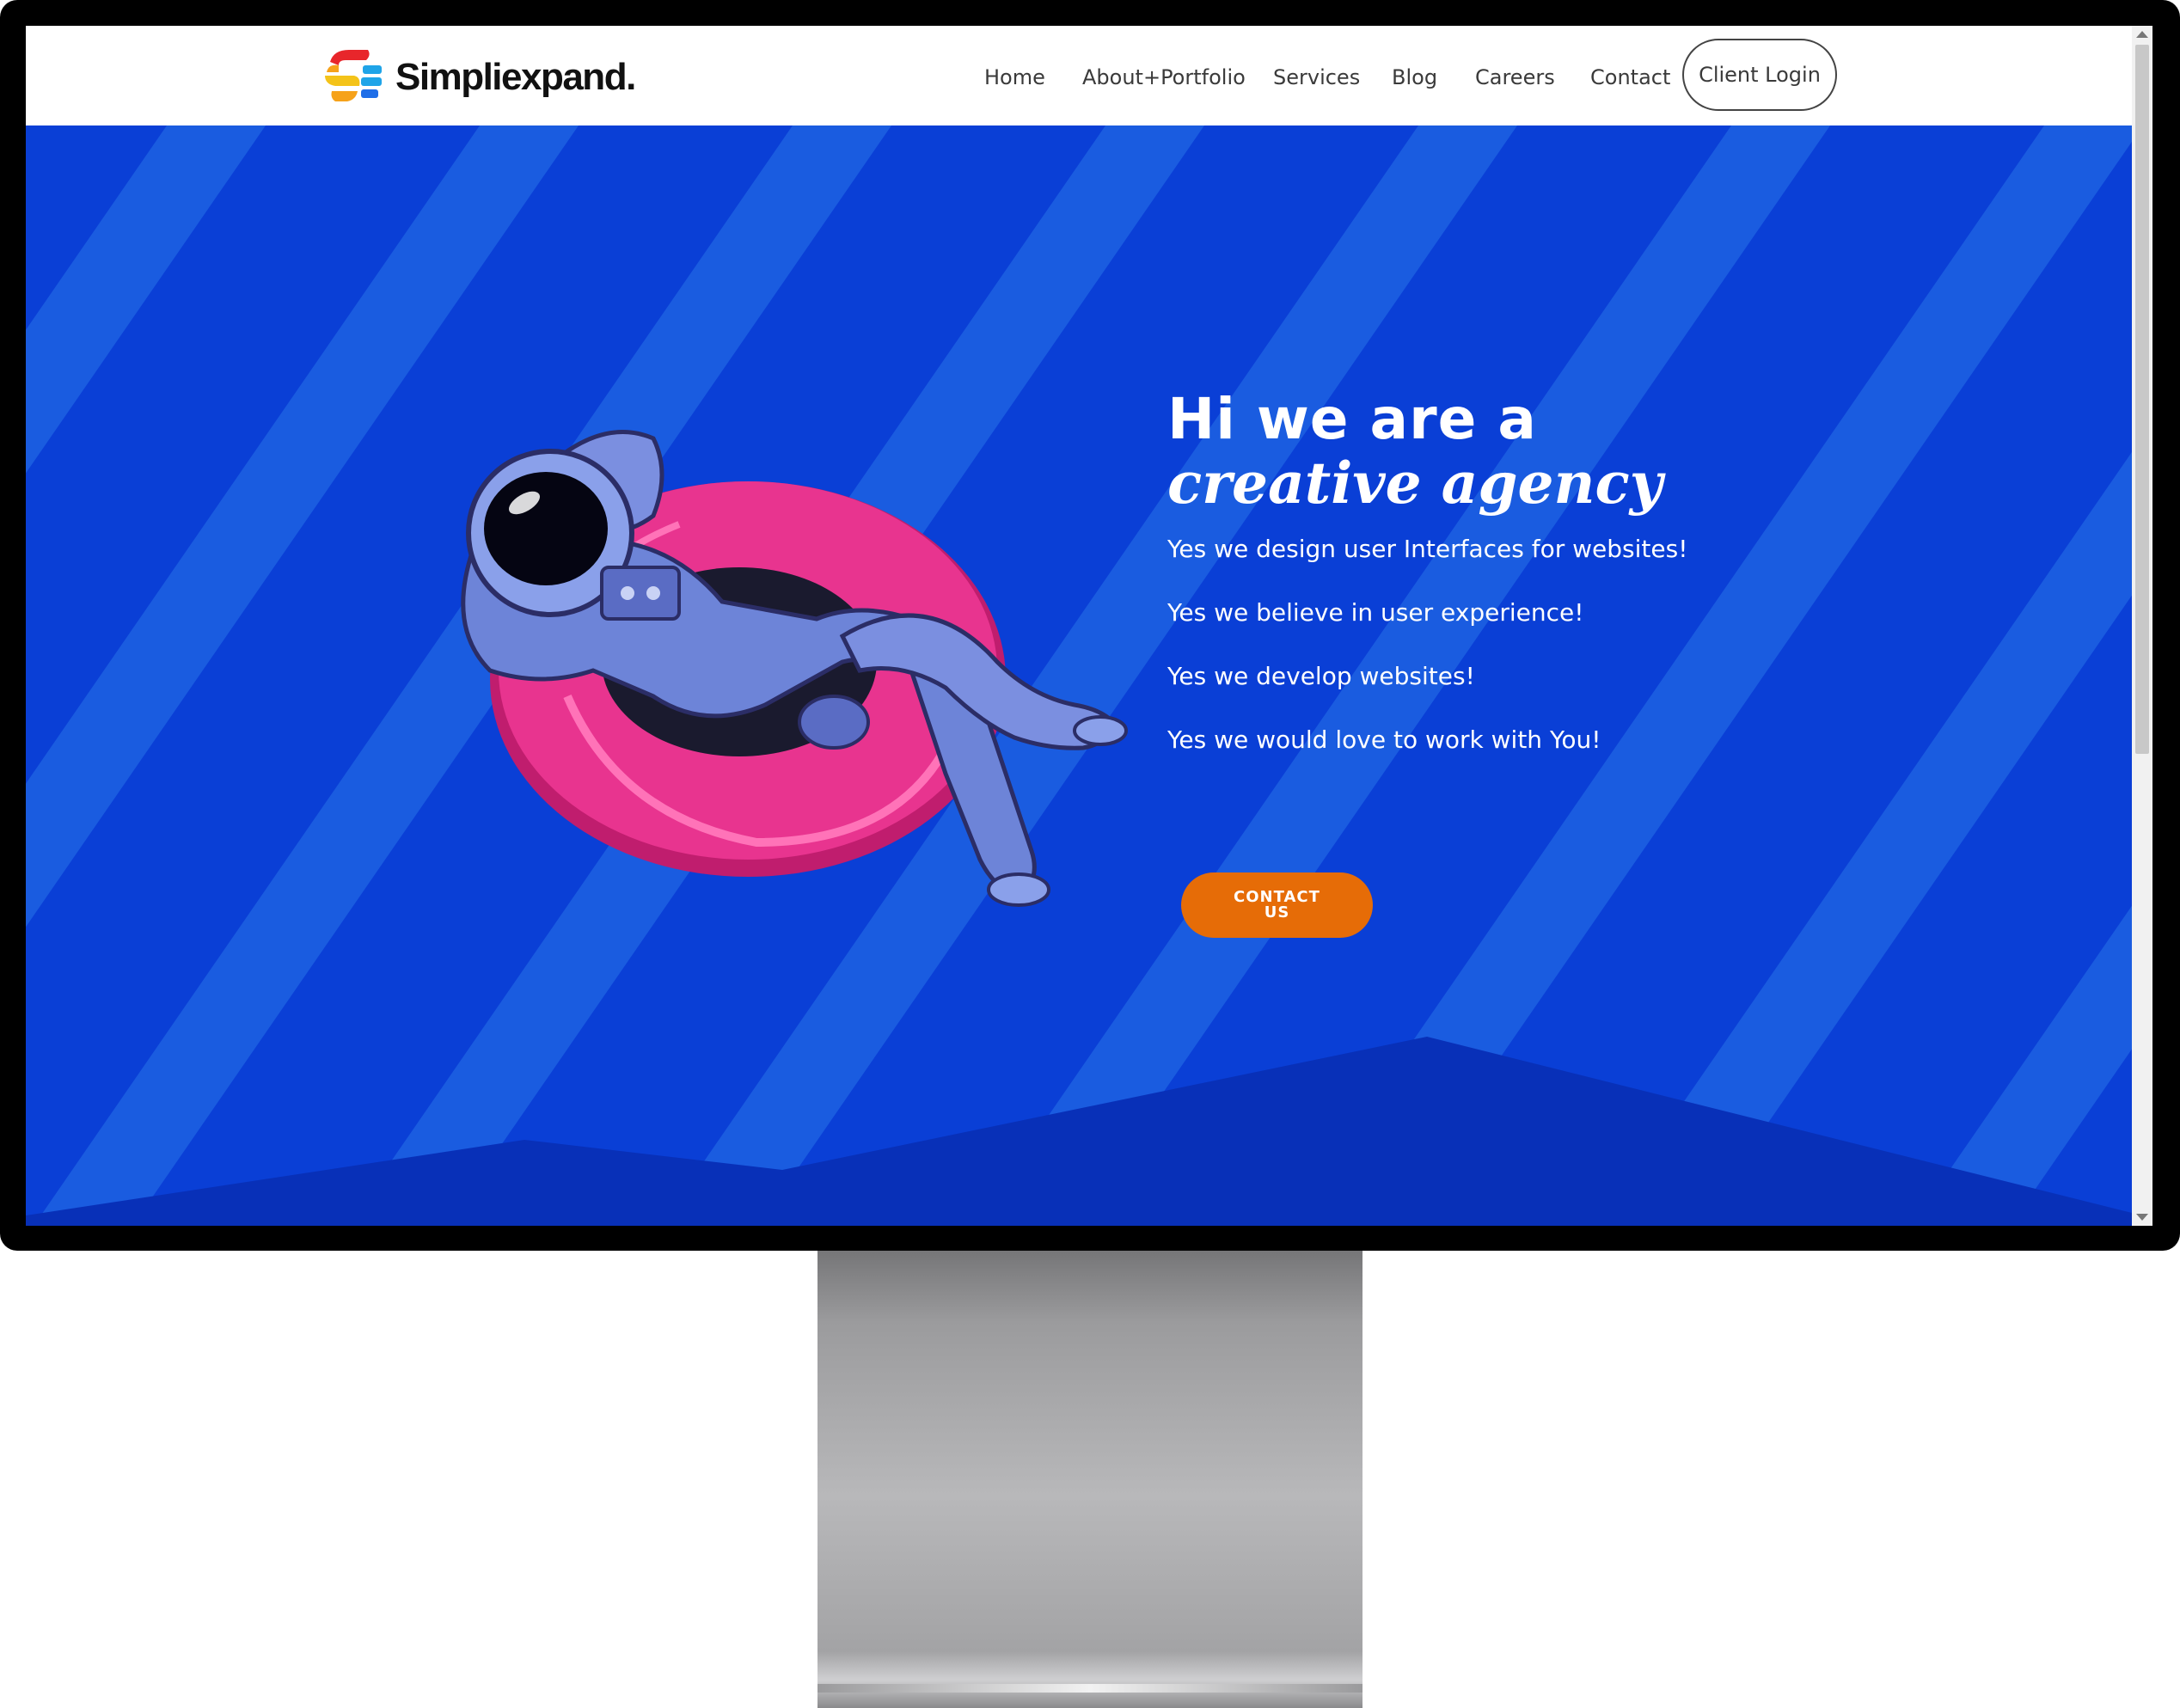 The image size is (2180, 1708). What do you see at coordinates (1014, 77) in the screenshot?
I see `nav-home: Home` at bounding box center [1014, 77].